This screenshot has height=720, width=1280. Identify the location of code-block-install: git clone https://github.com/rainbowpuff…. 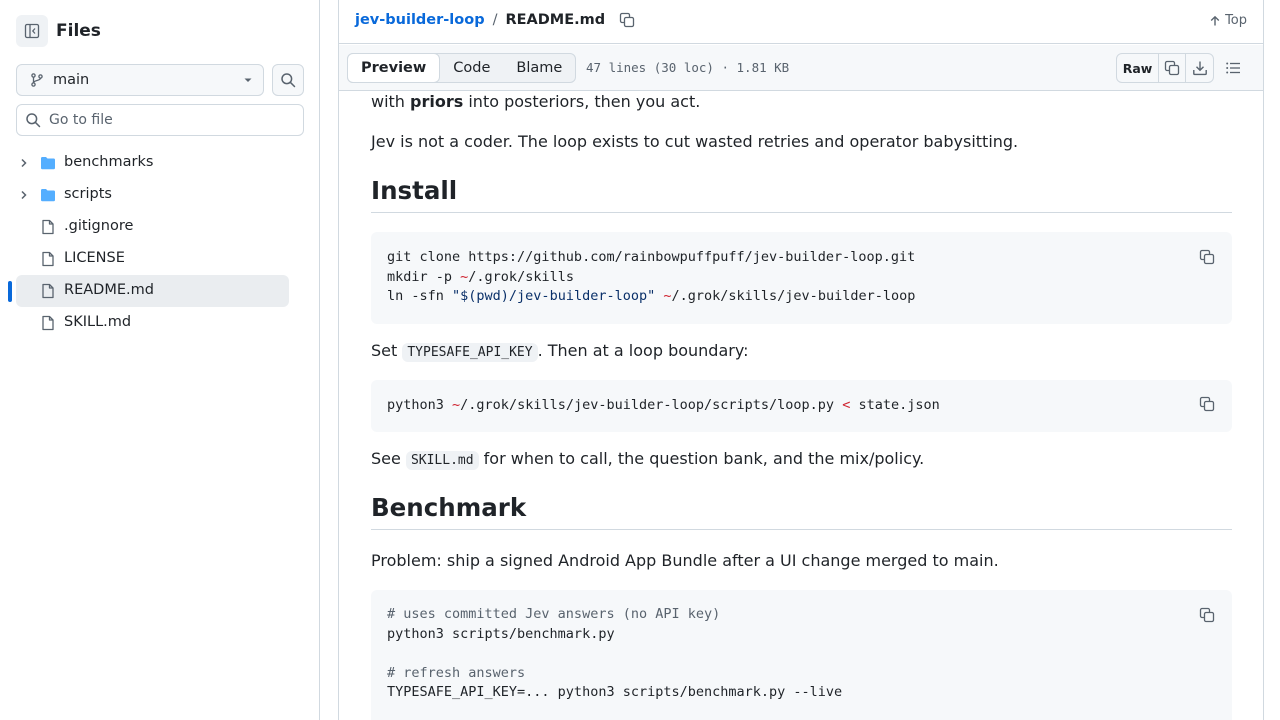
(801, 278).